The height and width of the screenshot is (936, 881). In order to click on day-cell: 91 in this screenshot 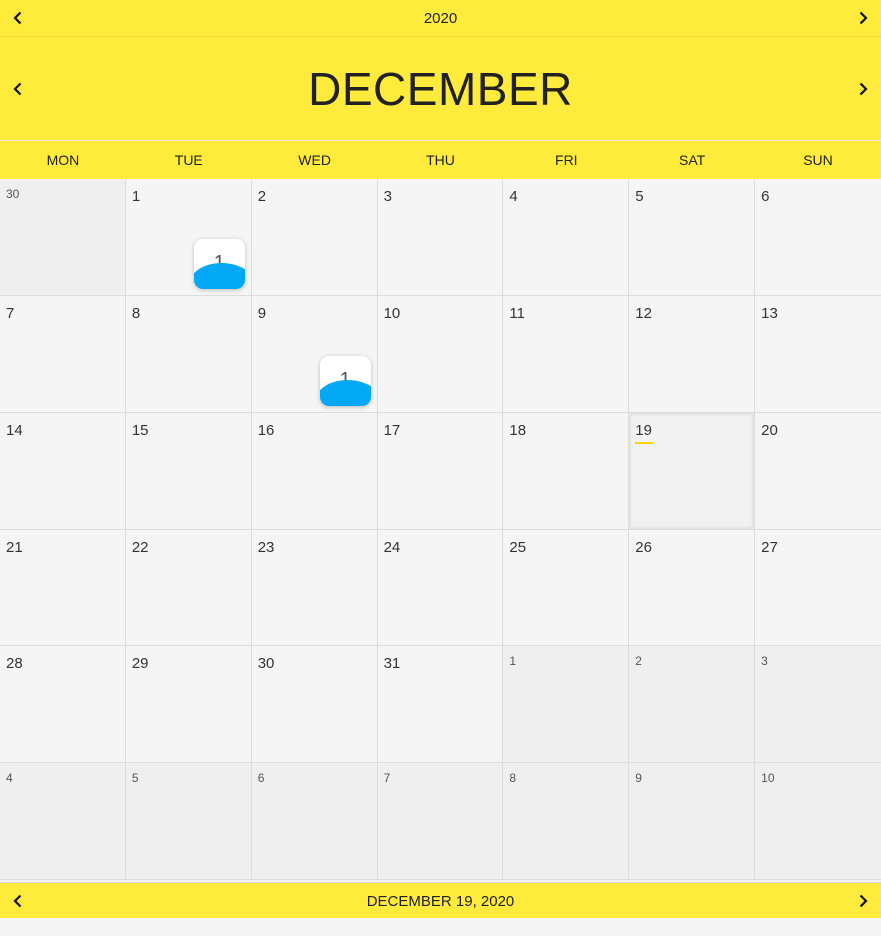, I will do `click(314, 354)`.